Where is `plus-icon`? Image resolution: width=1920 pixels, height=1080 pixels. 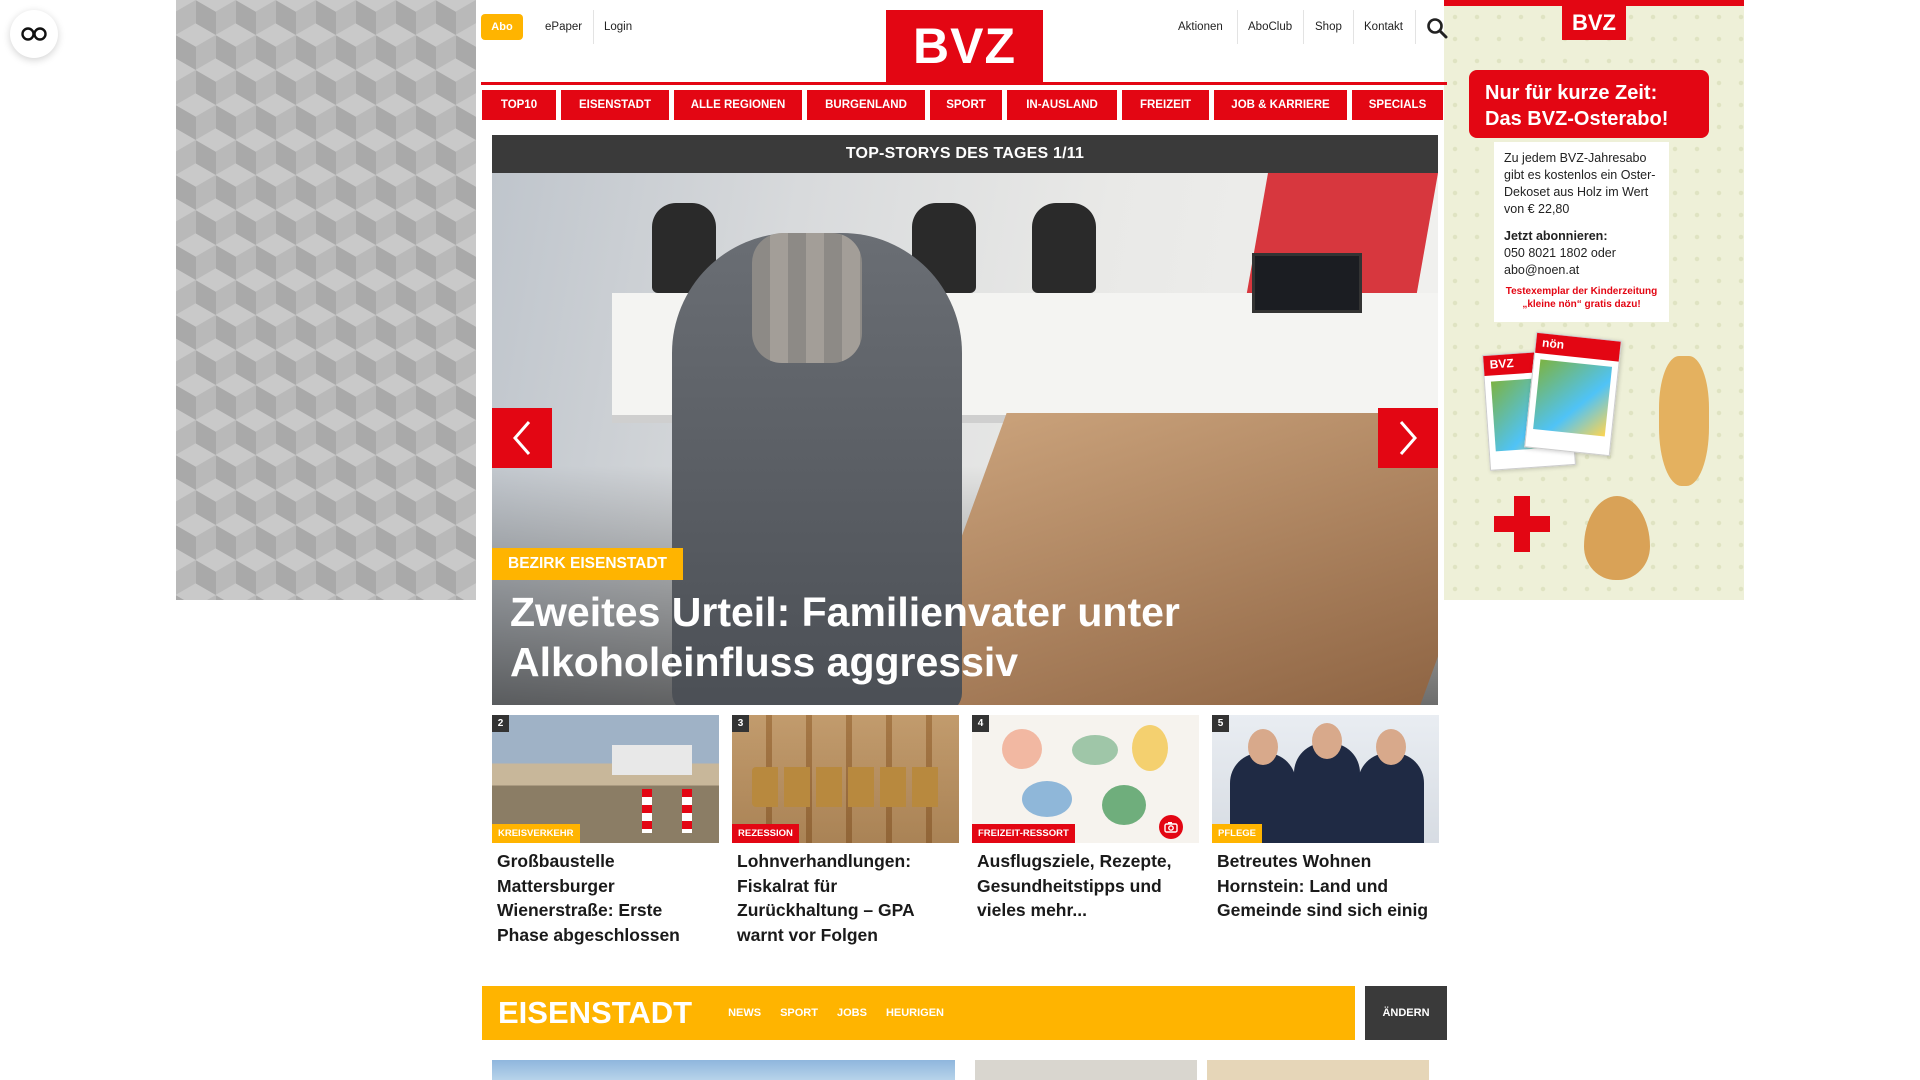
plus-icon is located at coordinates (1522, 524).